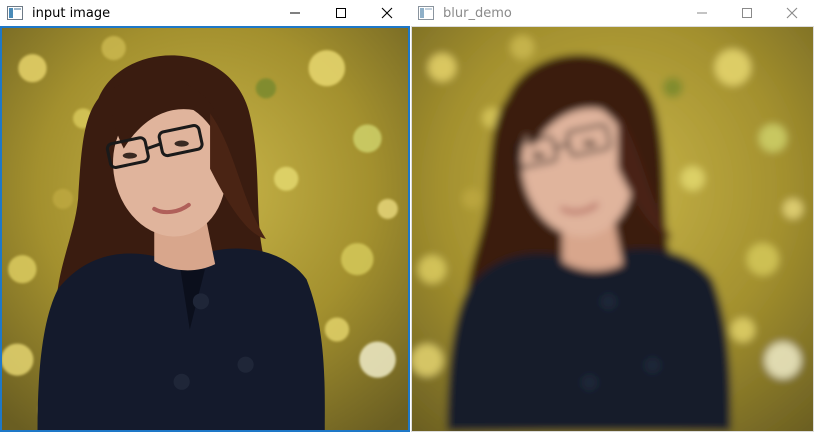  Describe the element at coordinates (71, 13) in the screenshot. I see `window-title: input image` at that location.